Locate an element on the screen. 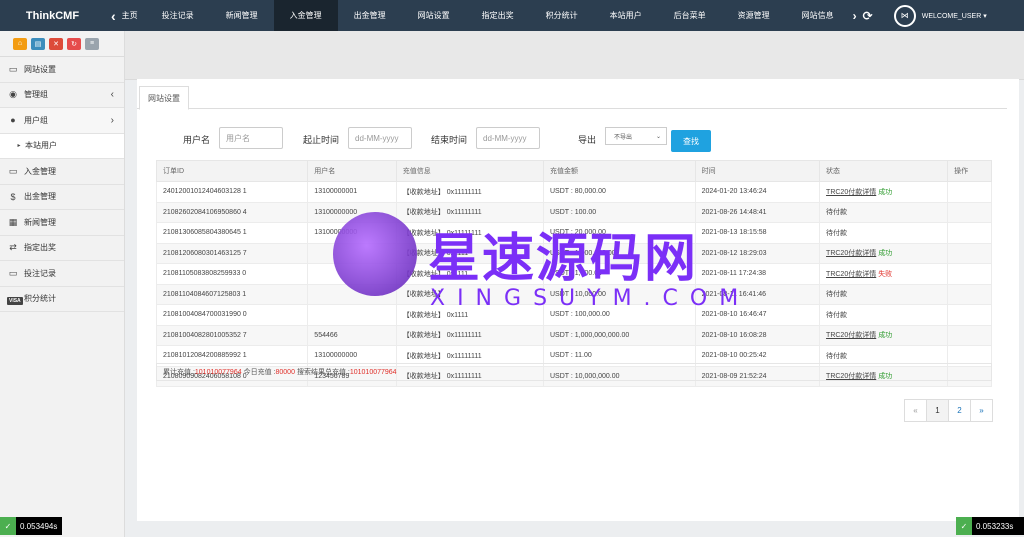 The image size is (1024, 537). dollar-icon: $ is located at coordinates (13, 196).